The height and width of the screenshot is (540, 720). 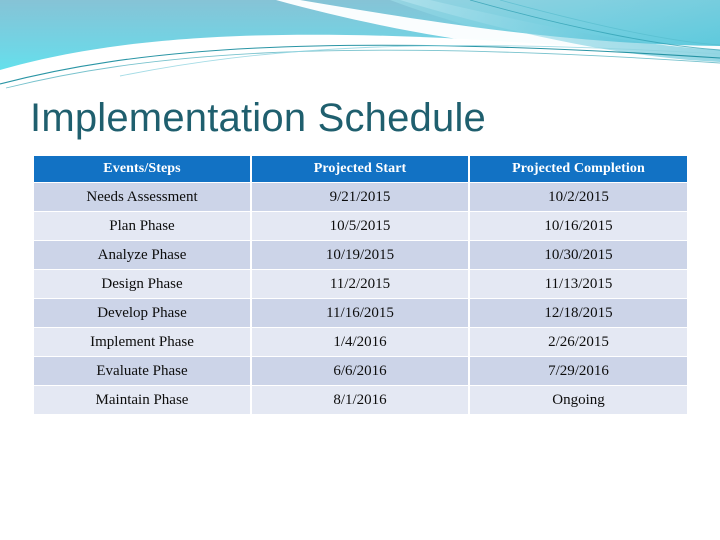 I want to click on column-header-projected-start: Projected Start, so click(x=360, y=169).